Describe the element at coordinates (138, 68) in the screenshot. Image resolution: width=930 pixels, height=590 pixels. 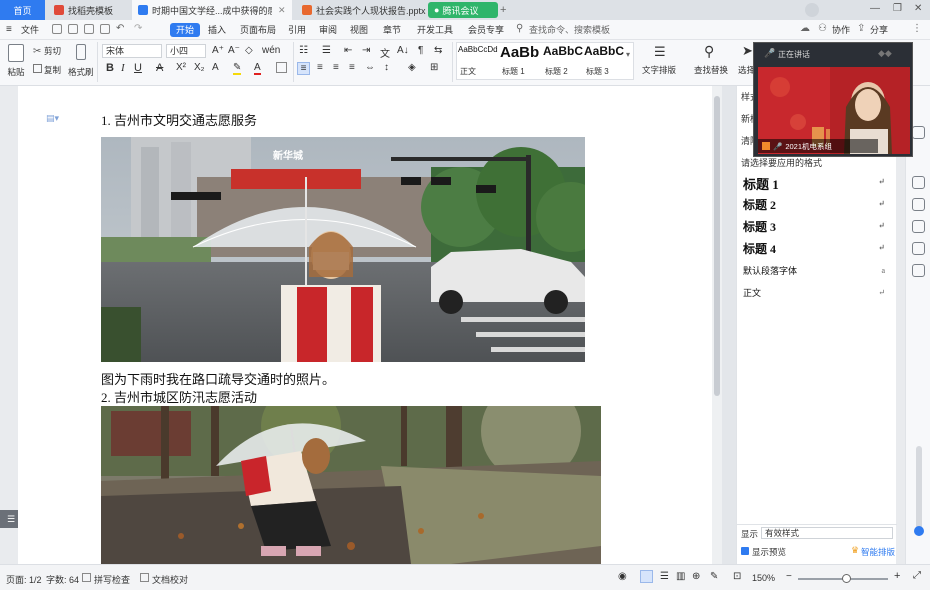
I see `underline-icon: U` at that location.